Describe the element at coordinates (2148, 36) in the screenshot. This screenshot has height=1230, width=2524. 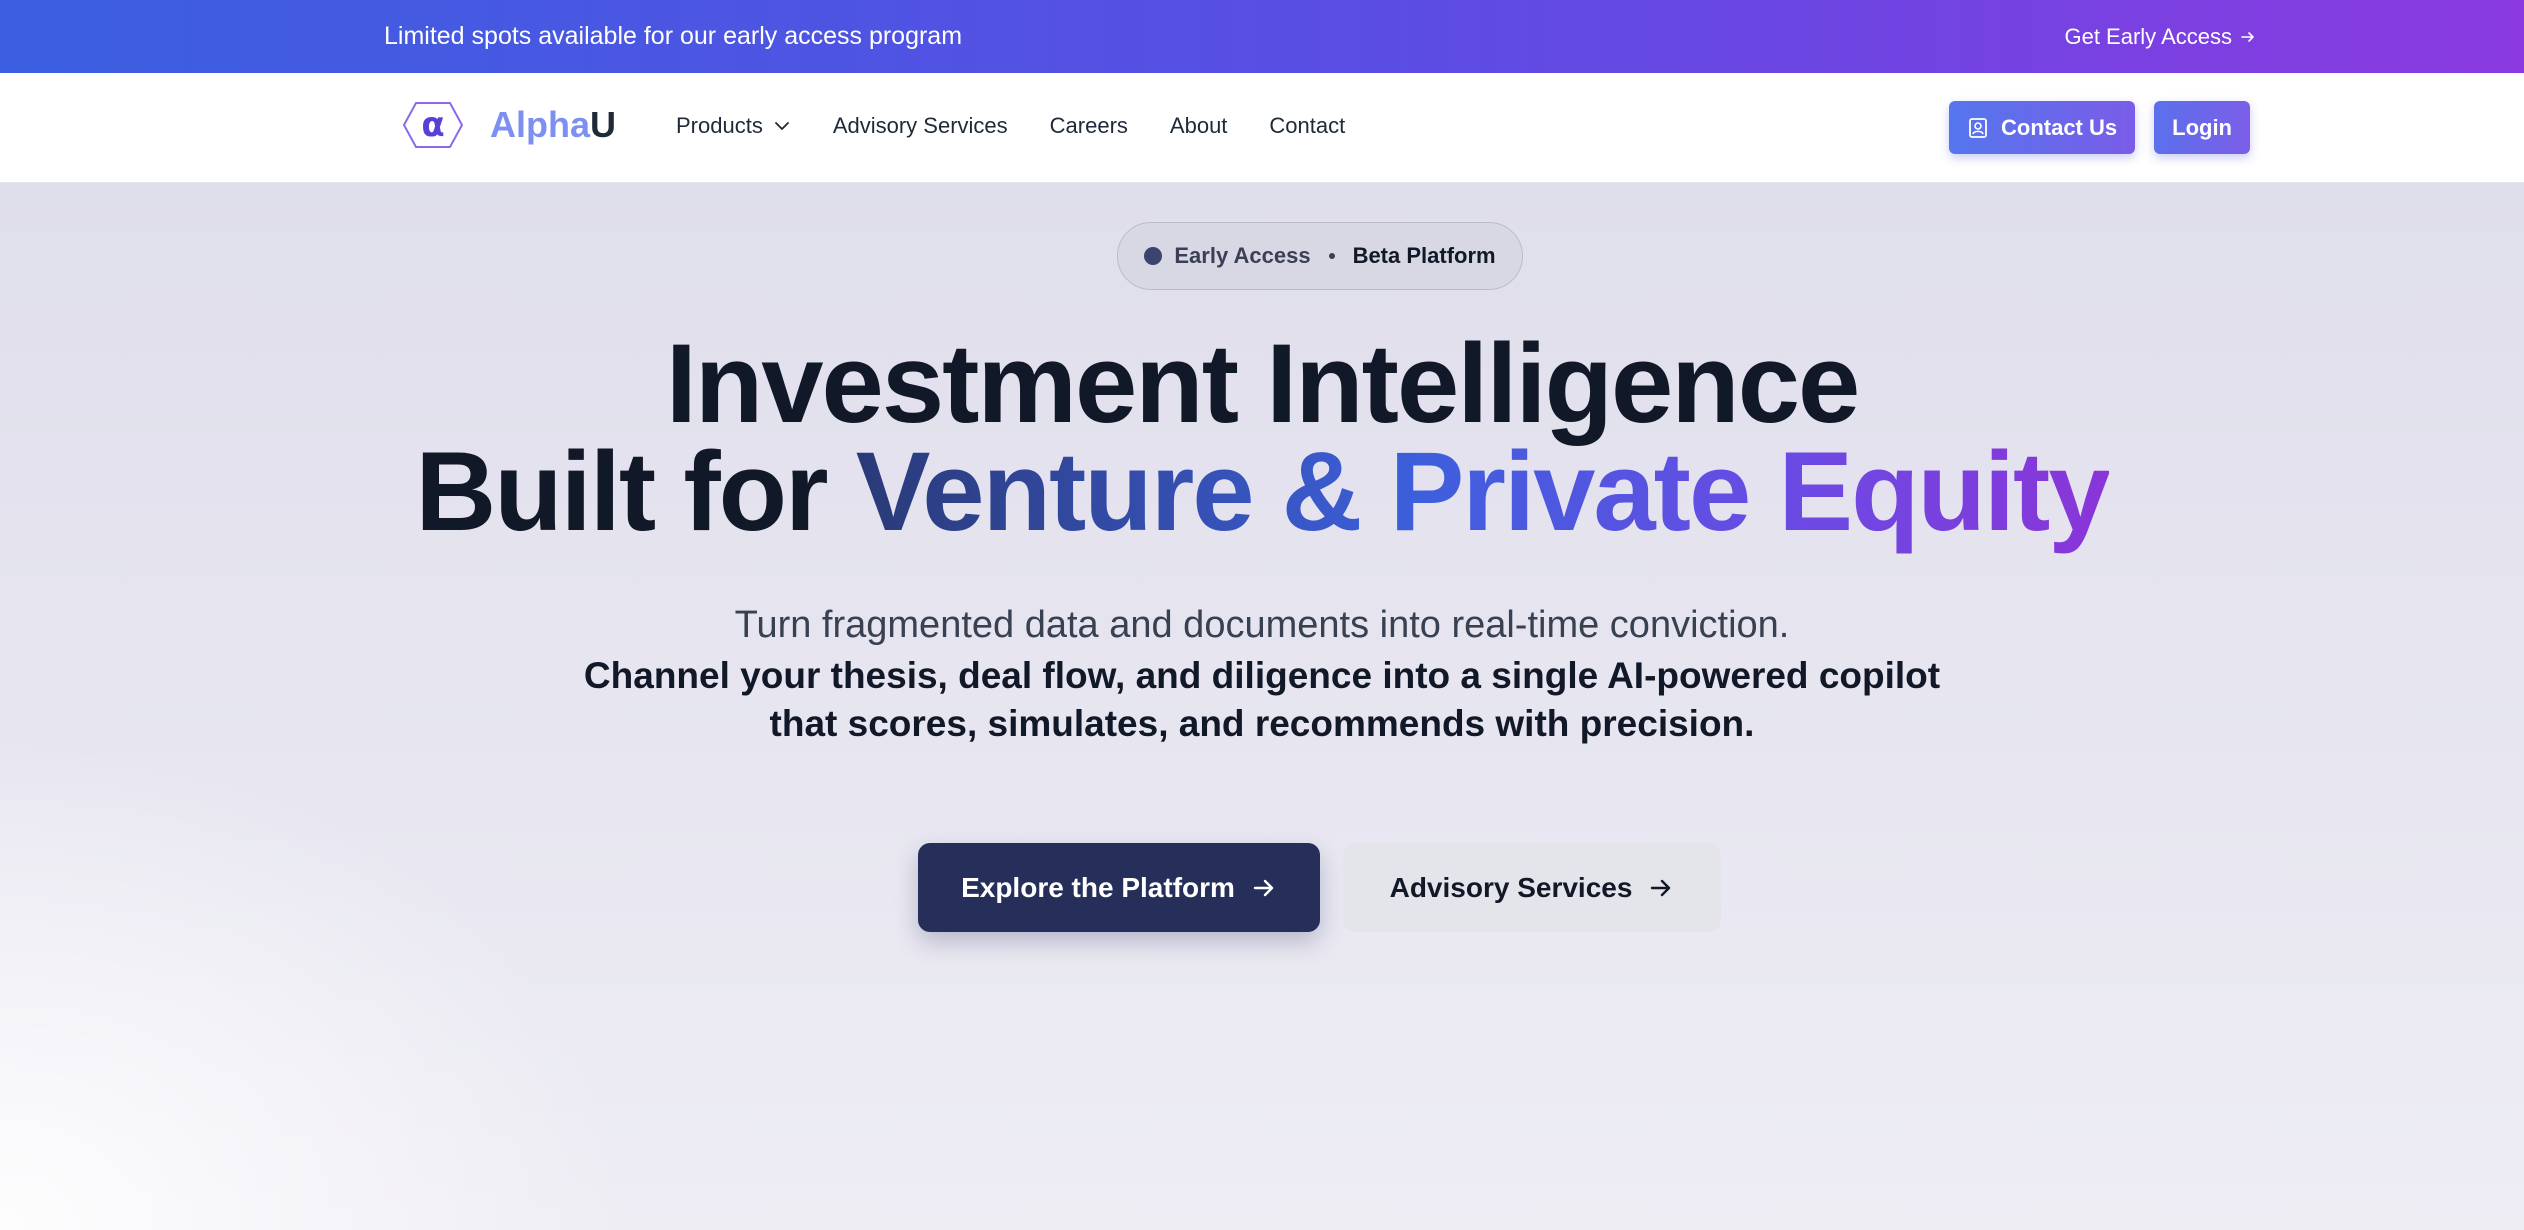
I see `get-early-access-label: Get Early Access` at that location.